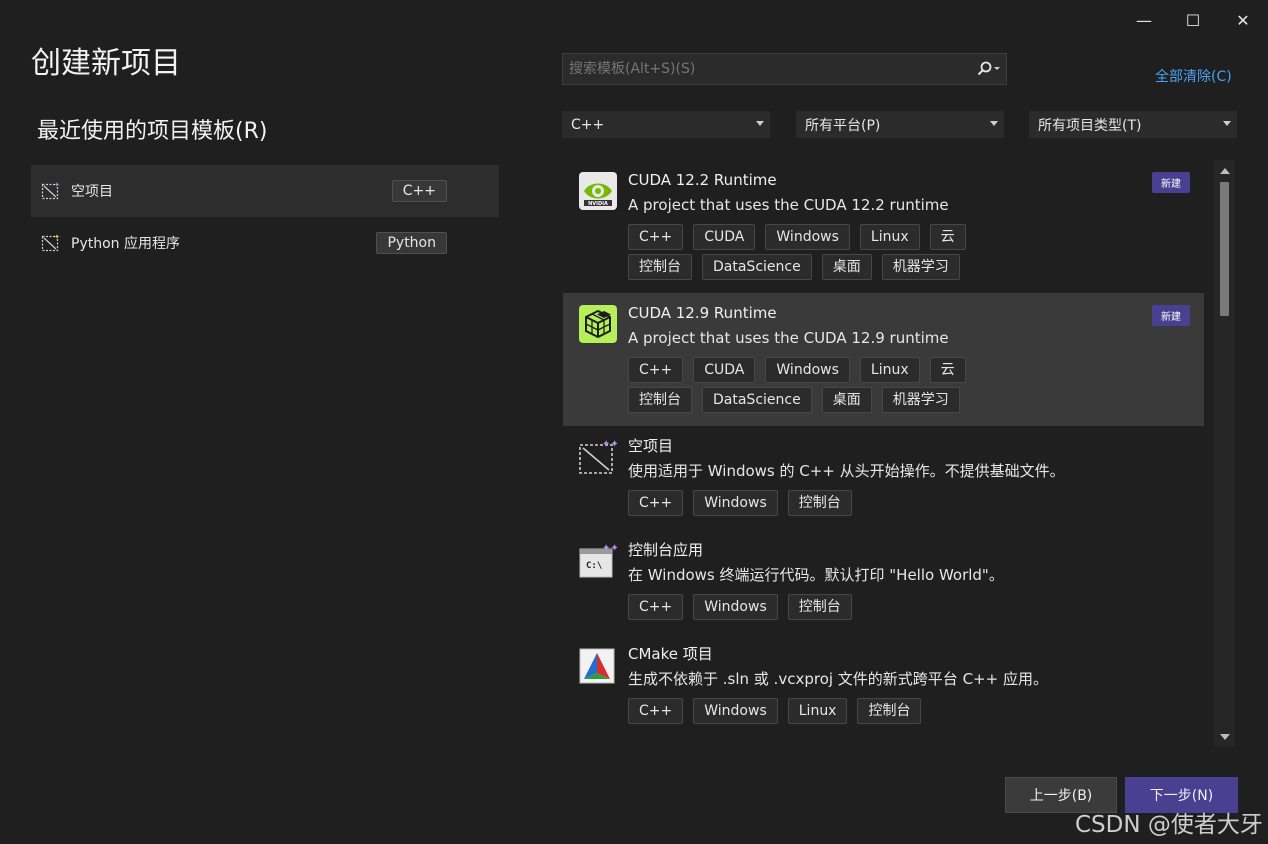 This screenshot has width=1268, height=844. What do you see at coordinates (767, 69) in the screenshot?
I see `search-input` at bounding box center [767, 69].